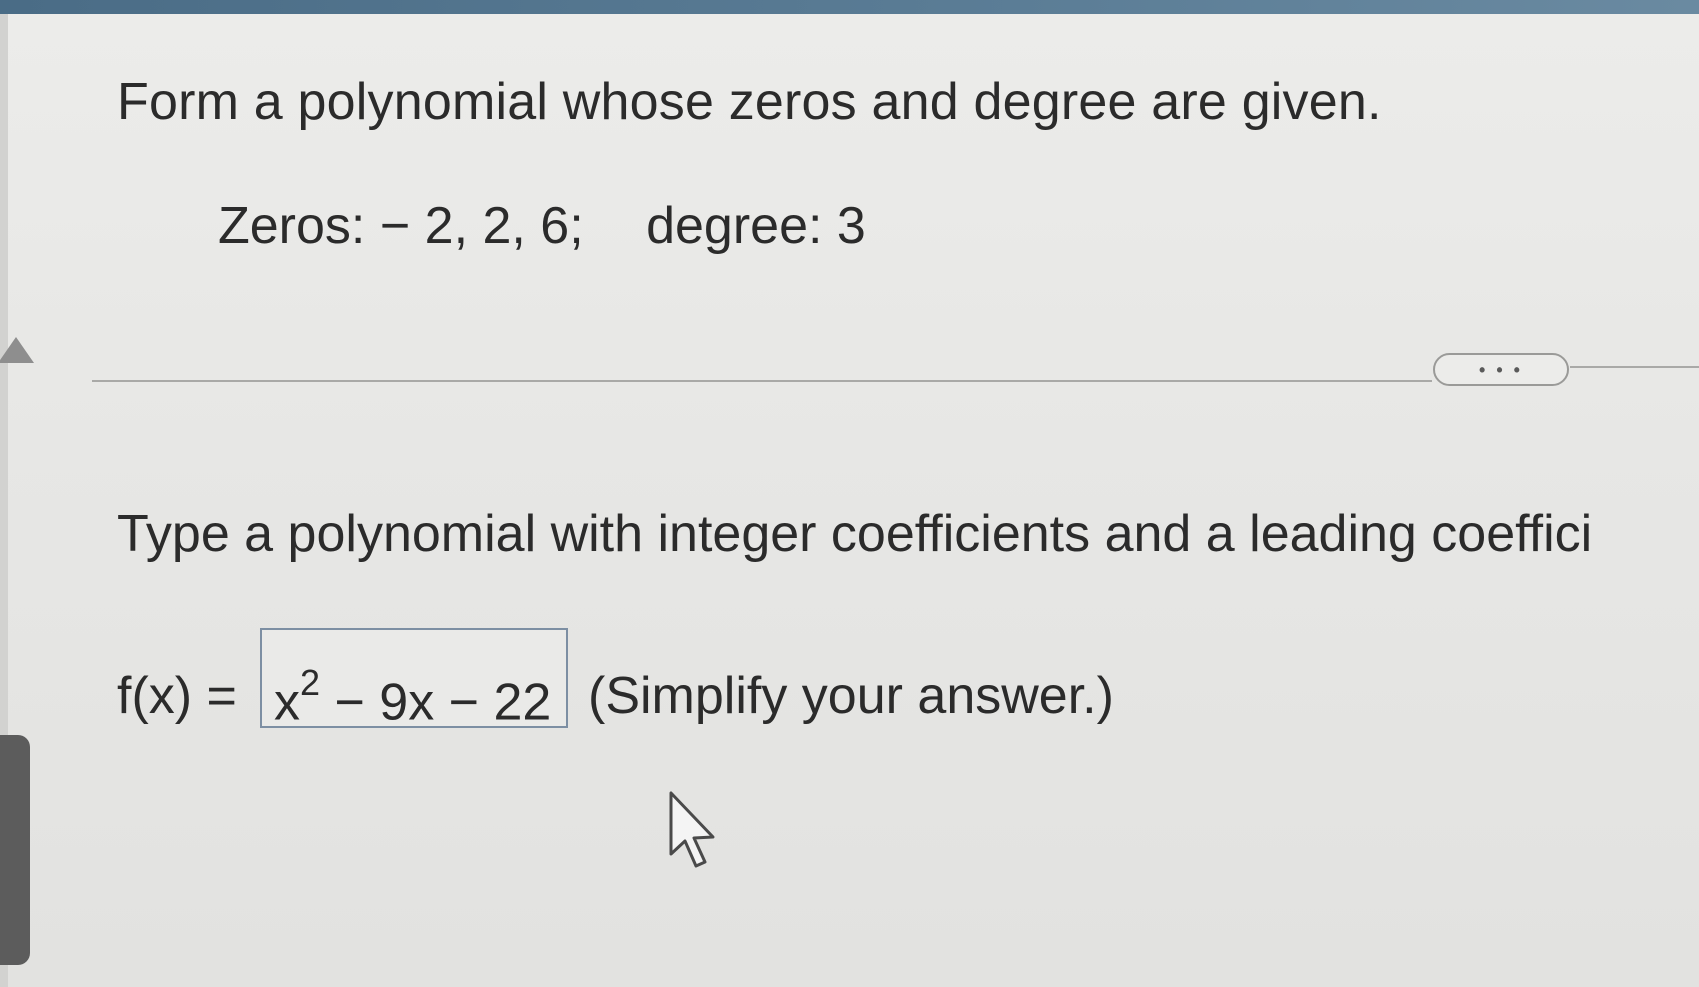 The image size is (1699, 987). I want to click on zeros-label: Zeros:, so click(292, 226).